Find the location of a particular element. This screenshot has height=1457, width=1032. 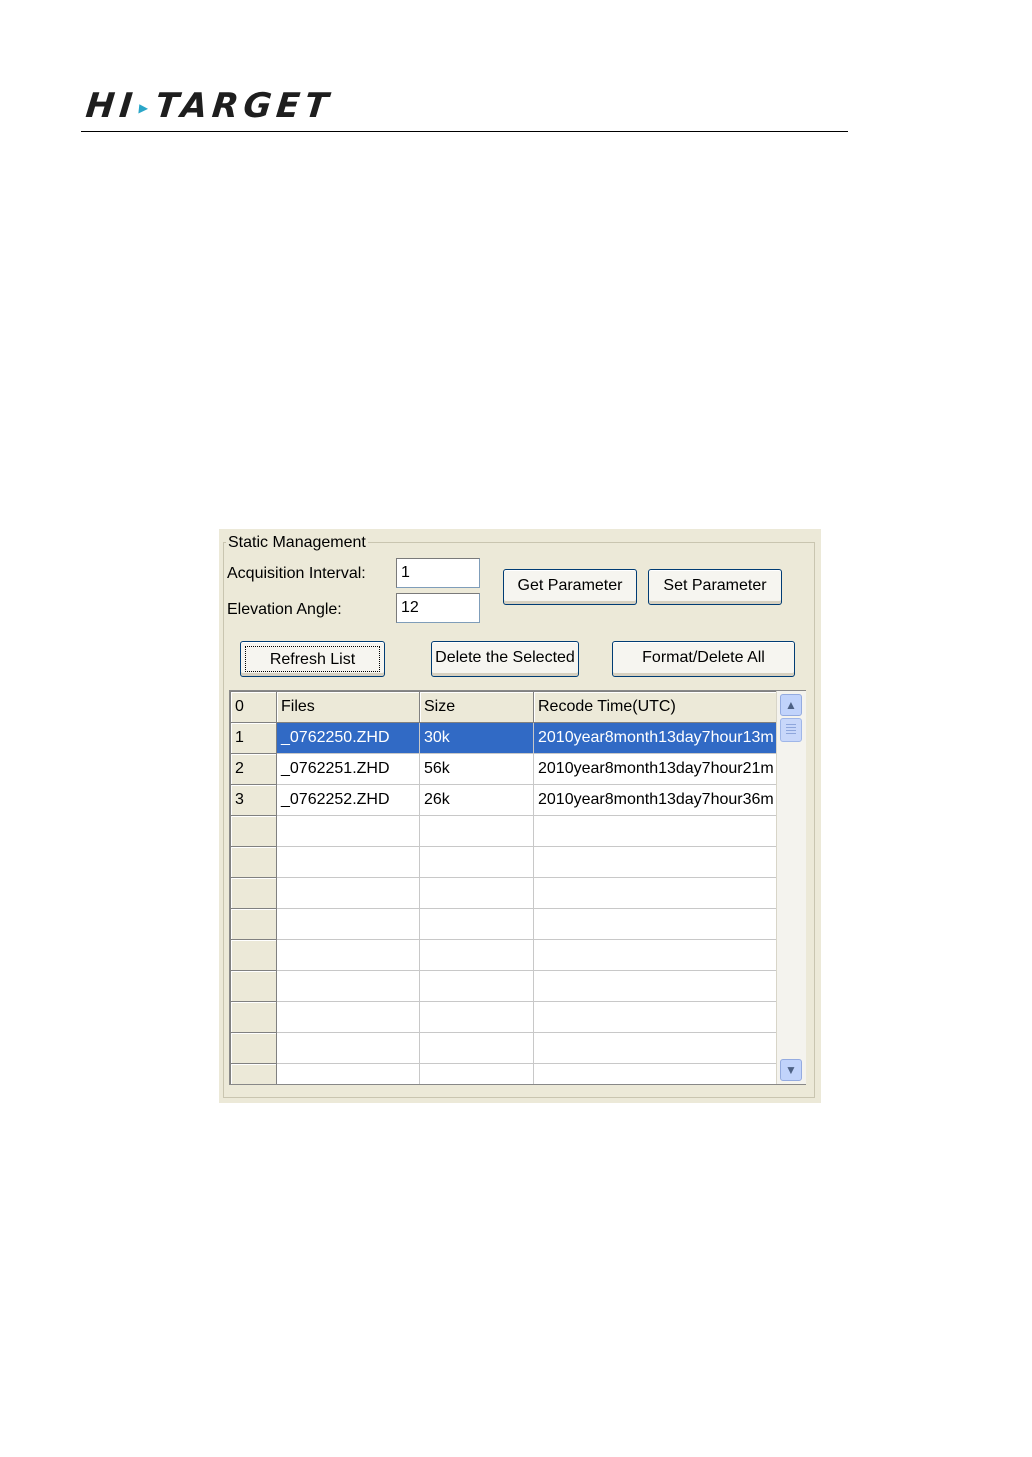

scroll-down-button: ▼ is located at coordinates (791, 1070).